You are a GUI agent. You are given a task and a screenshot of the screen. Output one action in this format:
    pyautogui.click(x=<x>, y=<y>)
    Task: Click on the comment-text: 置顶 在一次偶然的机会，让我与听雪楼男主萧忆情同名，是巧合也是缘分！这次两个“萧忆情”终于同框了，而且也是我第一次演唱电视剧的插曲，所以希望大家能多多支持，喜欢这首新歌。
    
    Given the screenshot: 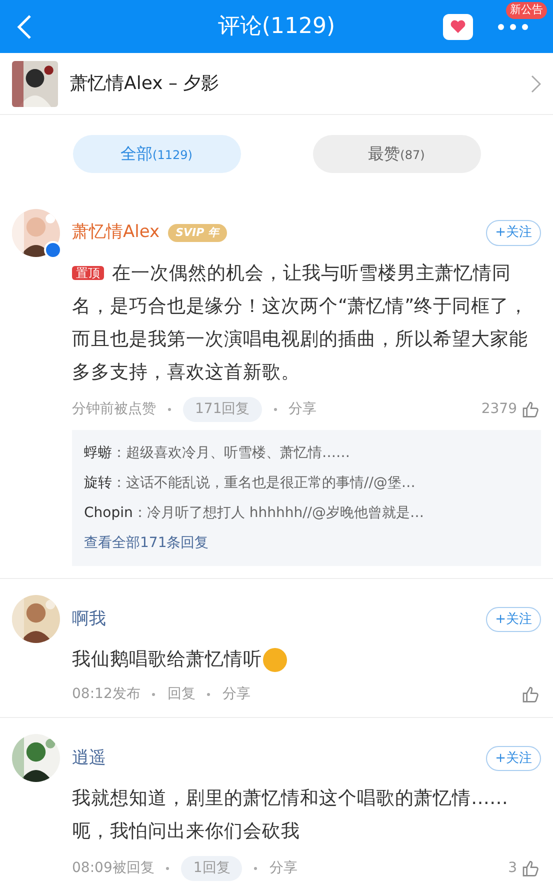 What is the action you would take?
    pyautogui.click(x=301, y=324)
    